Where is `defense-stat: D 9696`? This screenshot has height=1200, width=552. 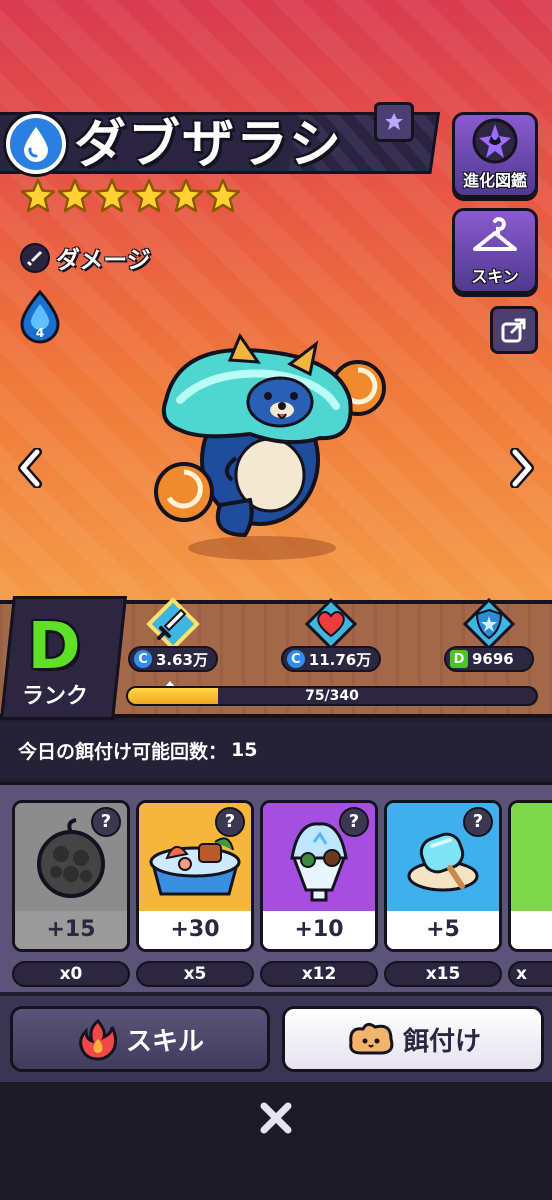 defense-stat: D 9696 is located at coordinates (489, 638).